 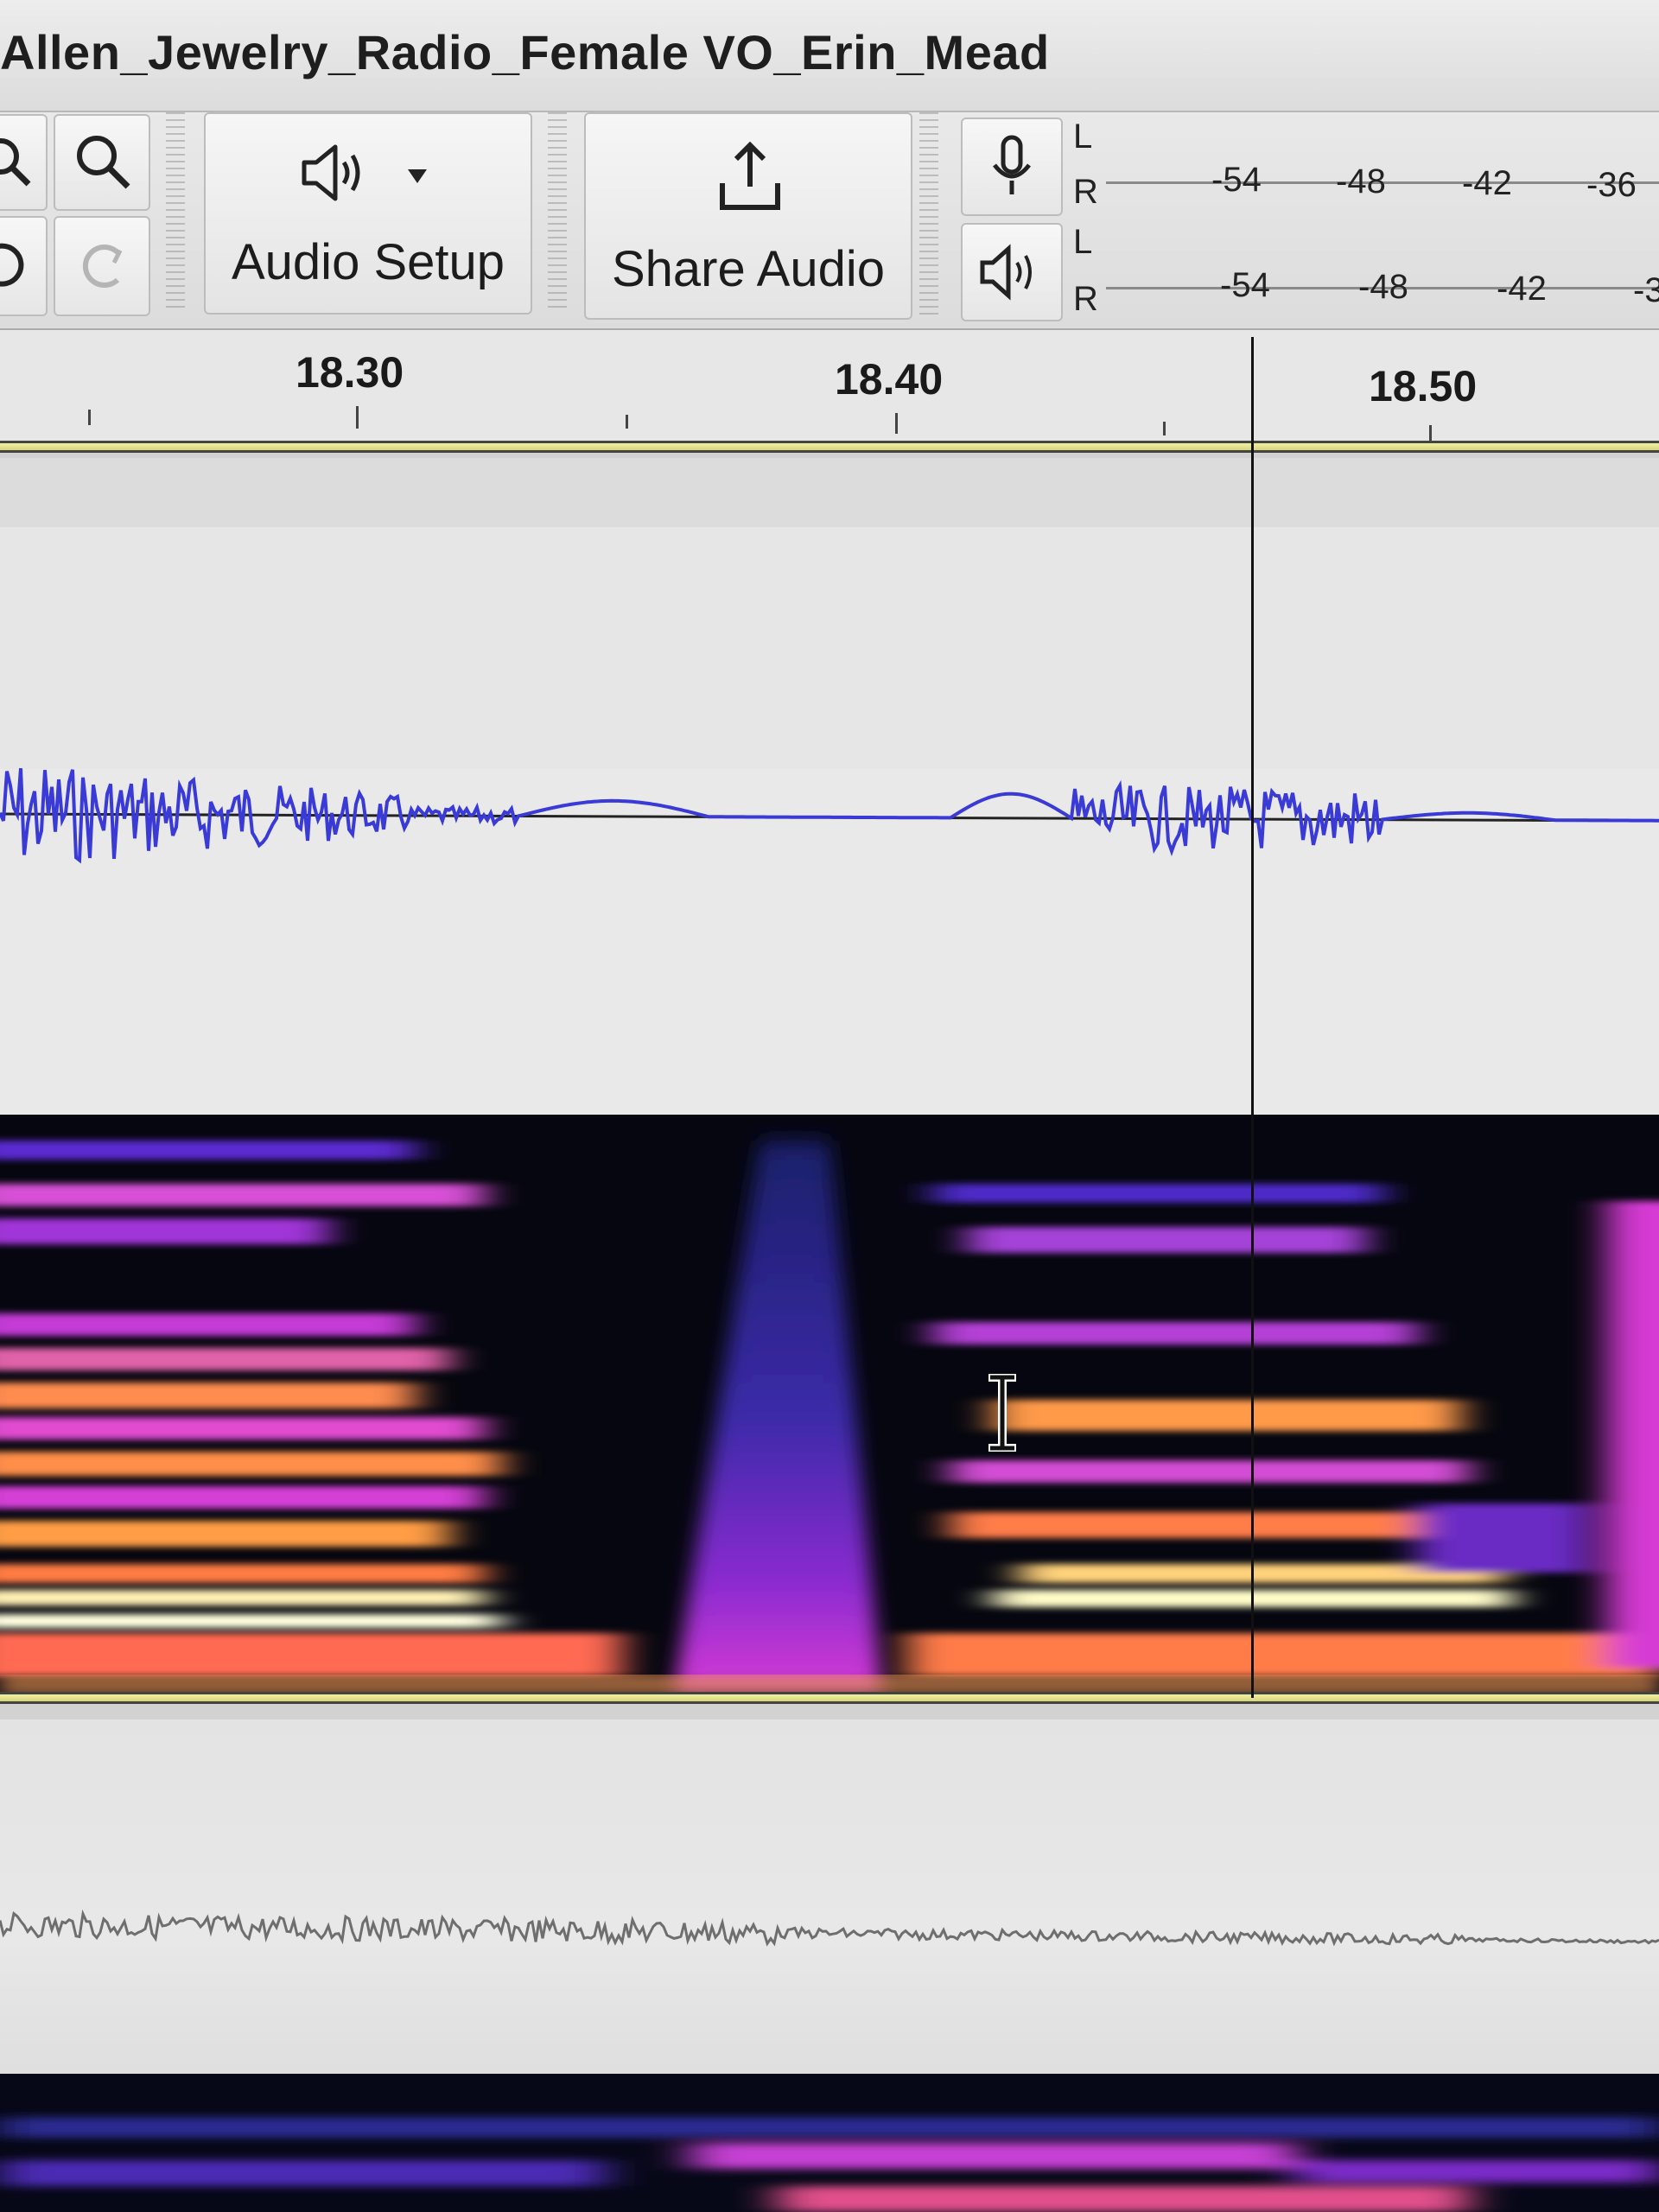 I want to click on window-title: Allen_Jewelry_Radio_Female VO_Erin_Mead, so click(x=525, y=52).